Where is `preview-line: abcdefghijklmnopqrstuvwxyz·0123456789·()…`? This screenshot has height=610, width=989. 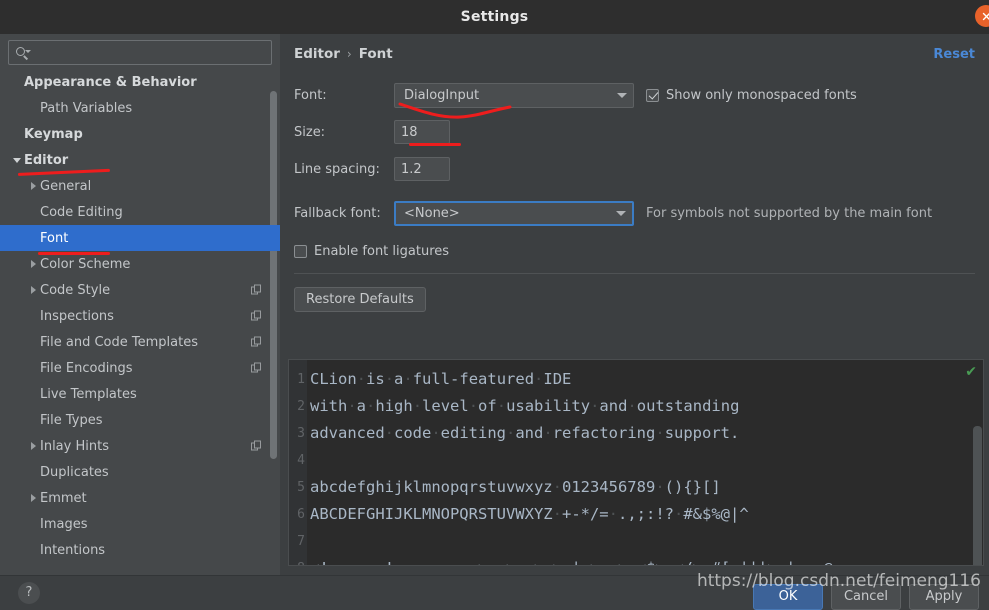
preview-line: abcdefghijklmnopqrstuvwxyz·0123456789·()… is located at coordinates (645, 487).